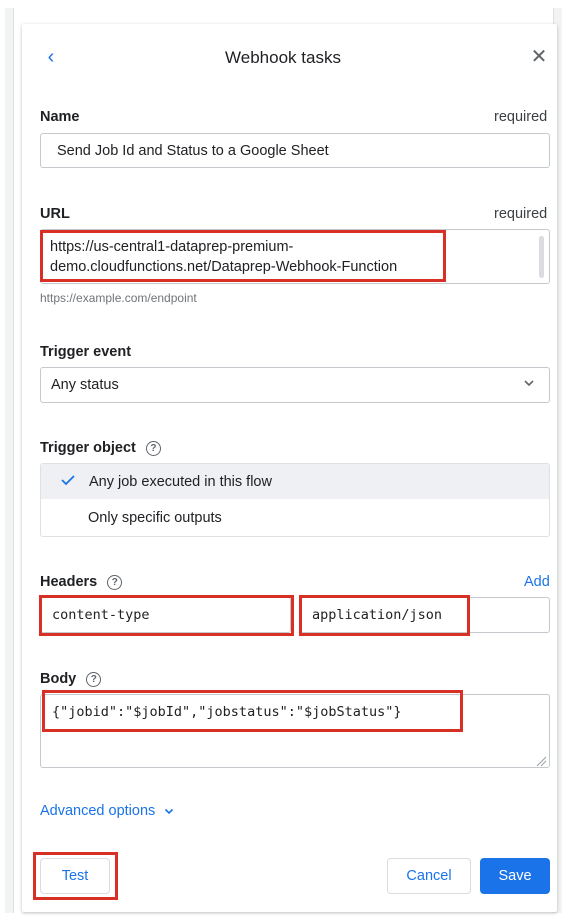  I want to click on trigger-object-option-label: Only specific outputs, so click(155, 518).